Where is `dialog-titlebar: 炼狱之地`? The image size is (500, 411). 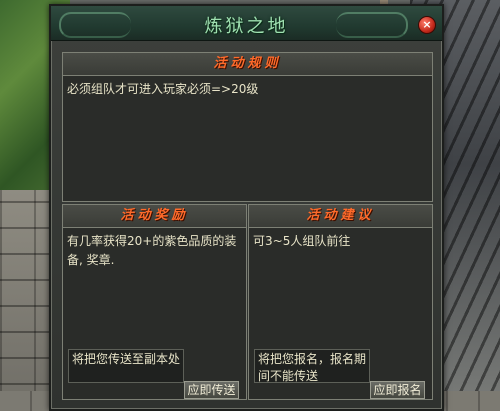 dialog-titlebar: 炼狱之地 is located at coordinates (246, 23).